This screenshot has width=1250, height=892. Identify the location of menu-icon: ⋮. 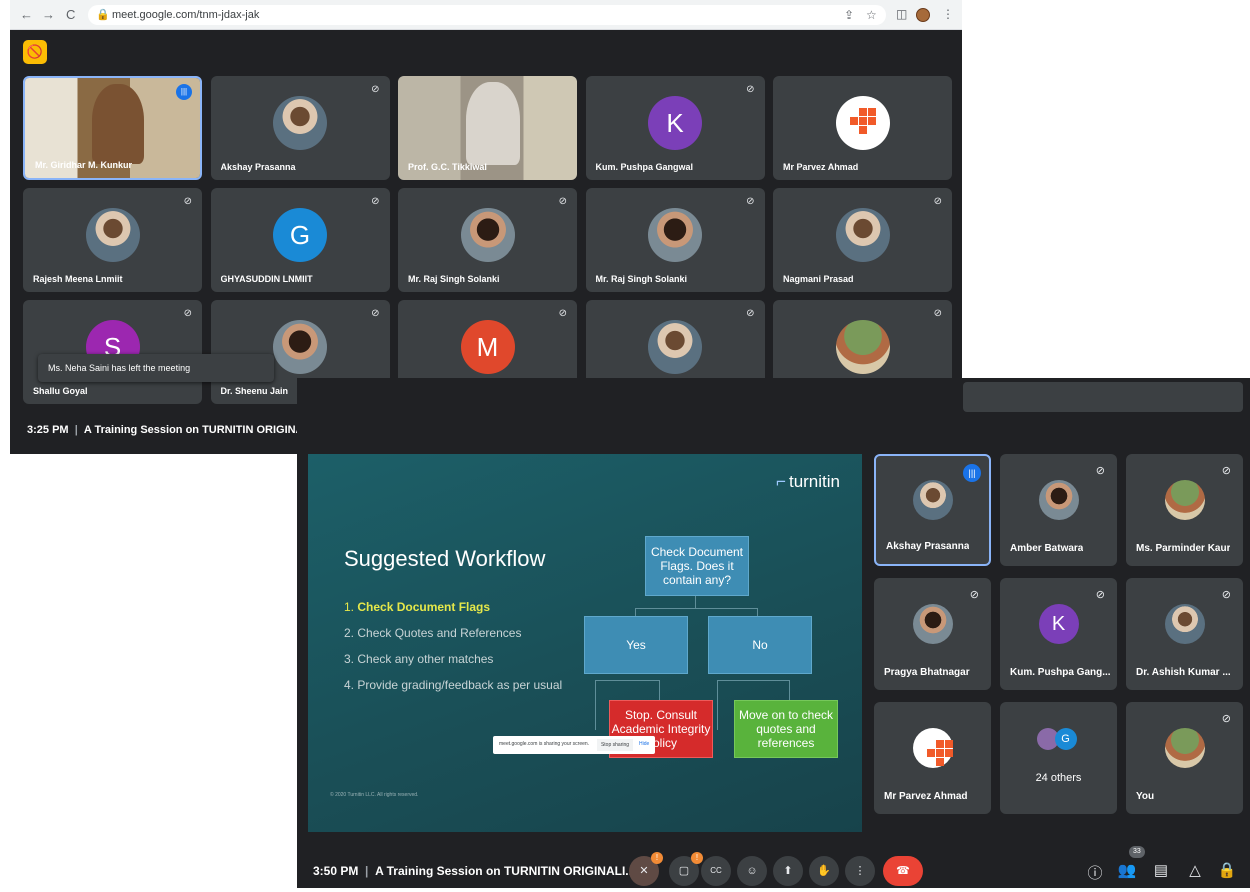
(948, 14).